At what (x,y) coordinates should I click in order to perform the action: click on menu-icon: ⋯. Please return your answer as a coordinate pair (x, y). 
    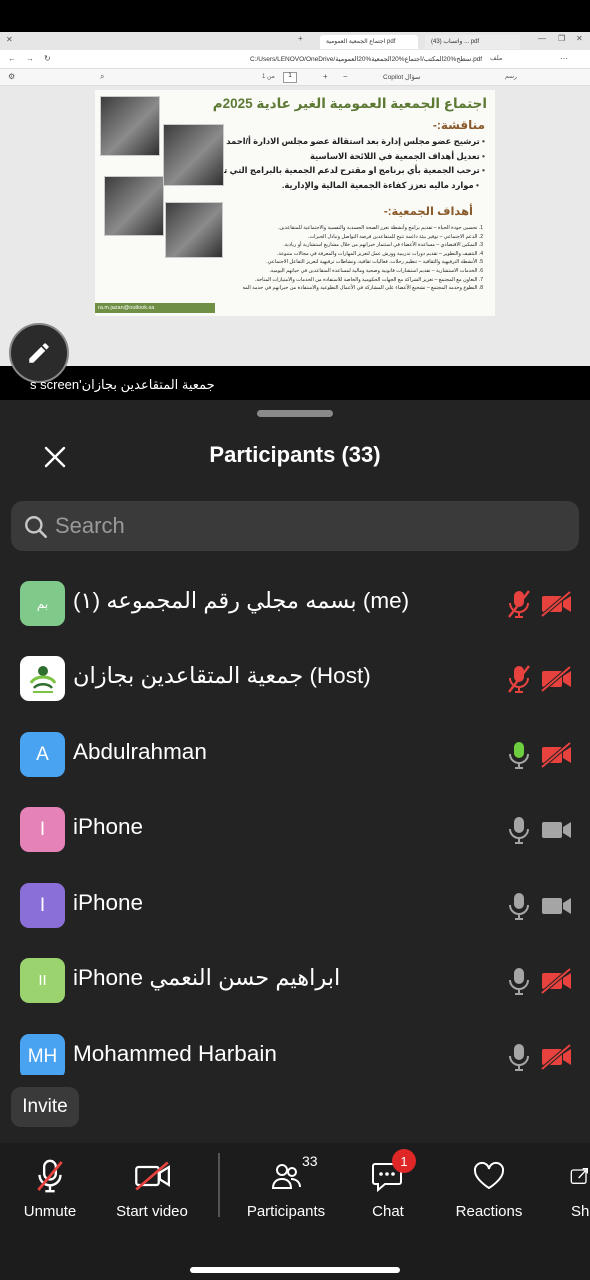
    Looking at the image, I should click on (564, 58).